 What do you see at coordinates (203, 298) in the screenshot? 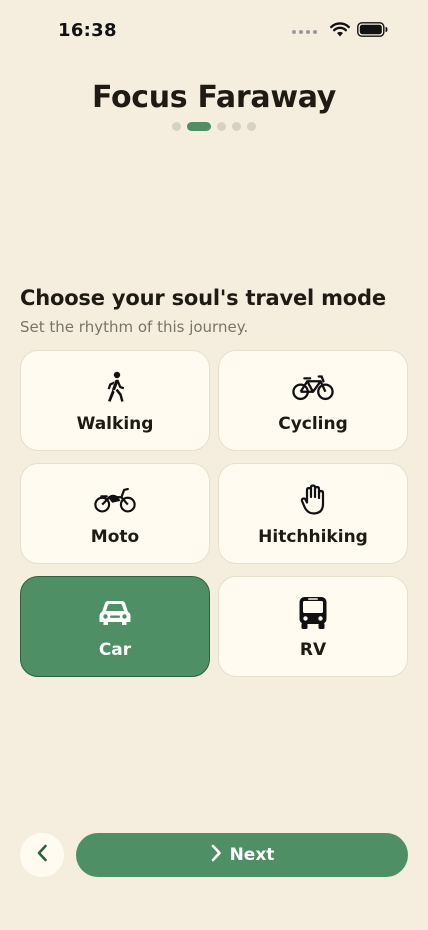
I see `section-heading: Choose your soul's travel mode` at bounding box center [203, 298].